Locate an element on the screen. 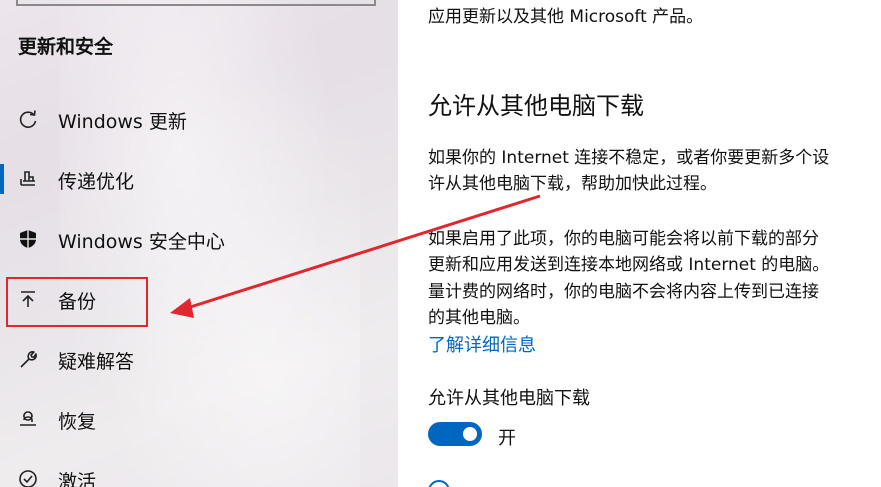 This screenshot has width=881, height=487. allow-downloads-toggle is located at coordinates (455, 434).